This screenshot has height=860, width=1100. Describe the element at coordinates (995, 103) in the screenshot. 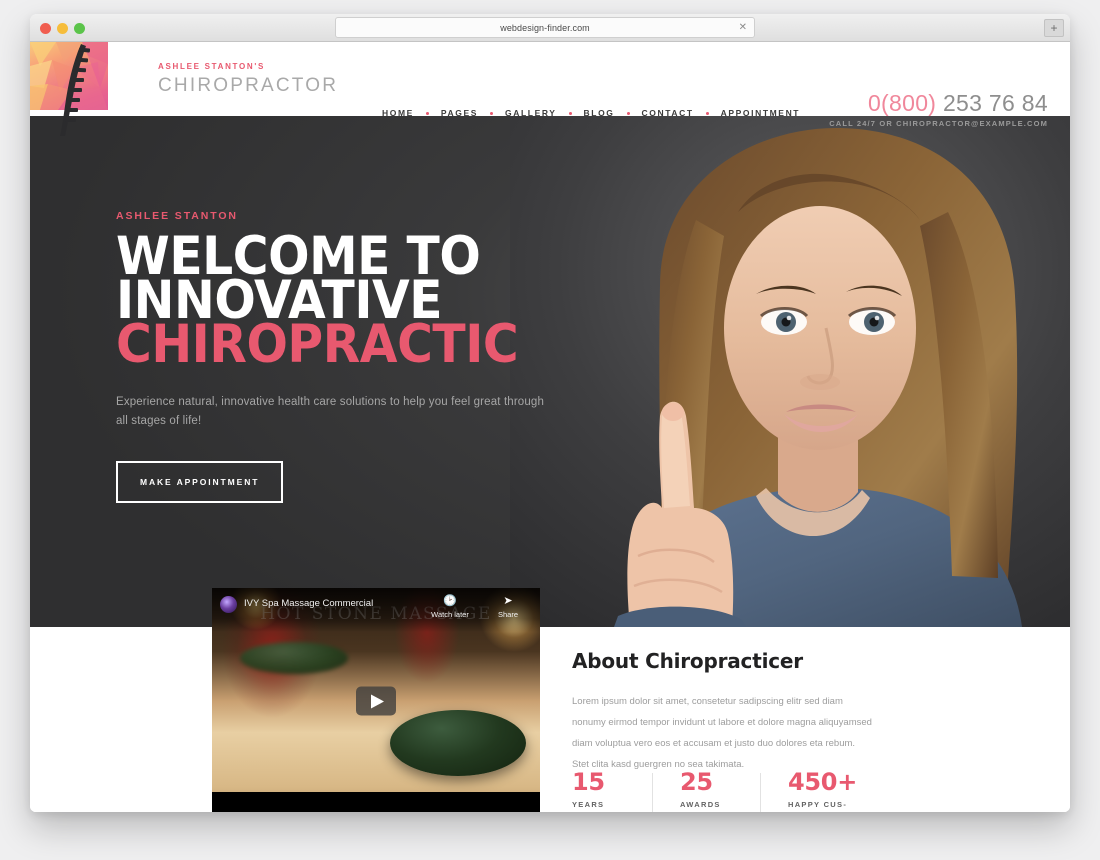

I see `phone-digits: 253 76 84` at that location.